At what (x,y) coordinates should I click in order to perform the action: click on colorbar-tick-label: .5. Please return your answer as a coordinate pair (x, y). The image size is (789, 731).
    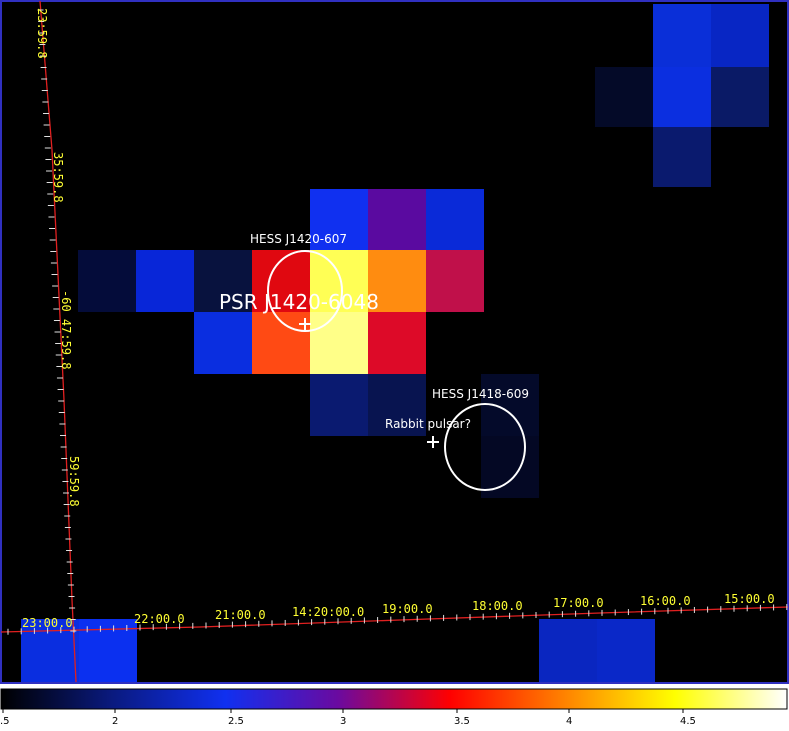
    Looking at the image, I should click on (5, 721).